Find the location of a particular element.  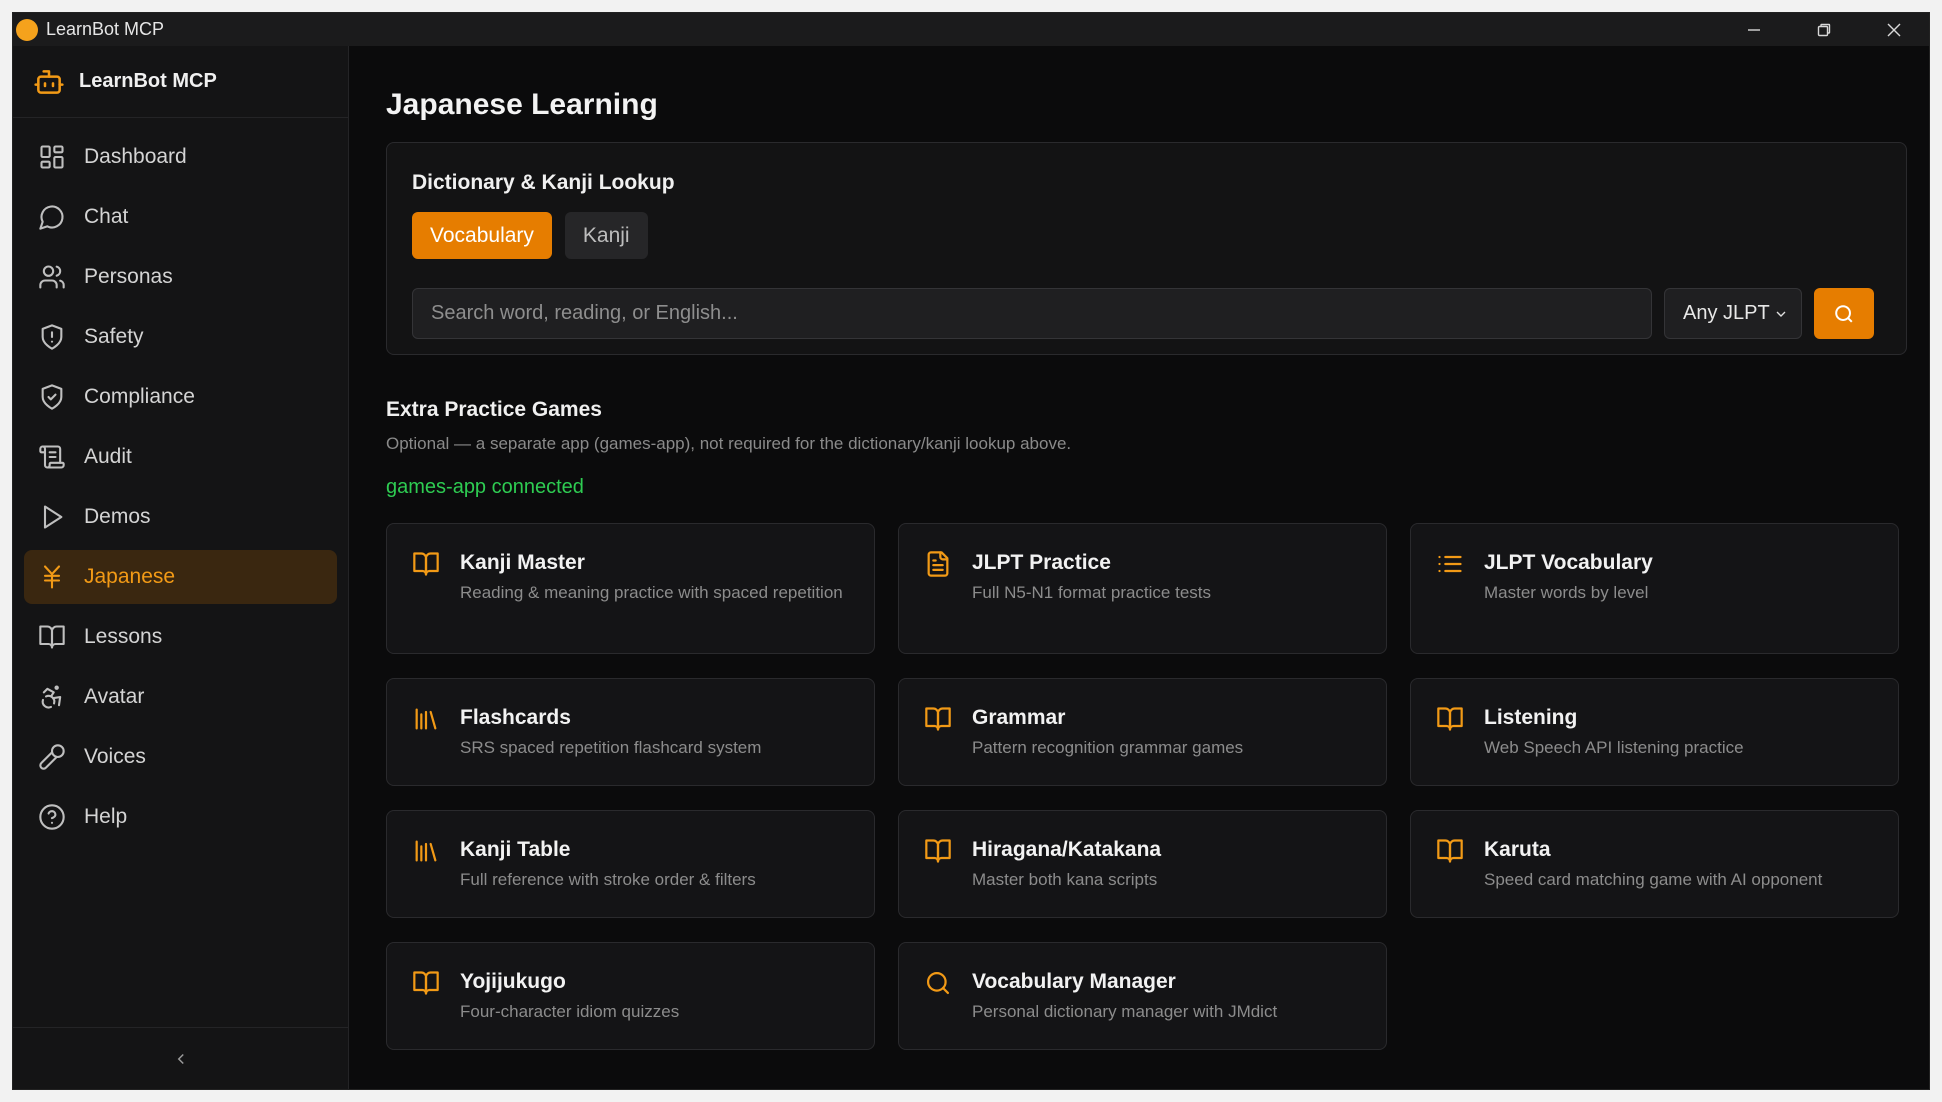

close-icon is located at coordinates (1894, 29).